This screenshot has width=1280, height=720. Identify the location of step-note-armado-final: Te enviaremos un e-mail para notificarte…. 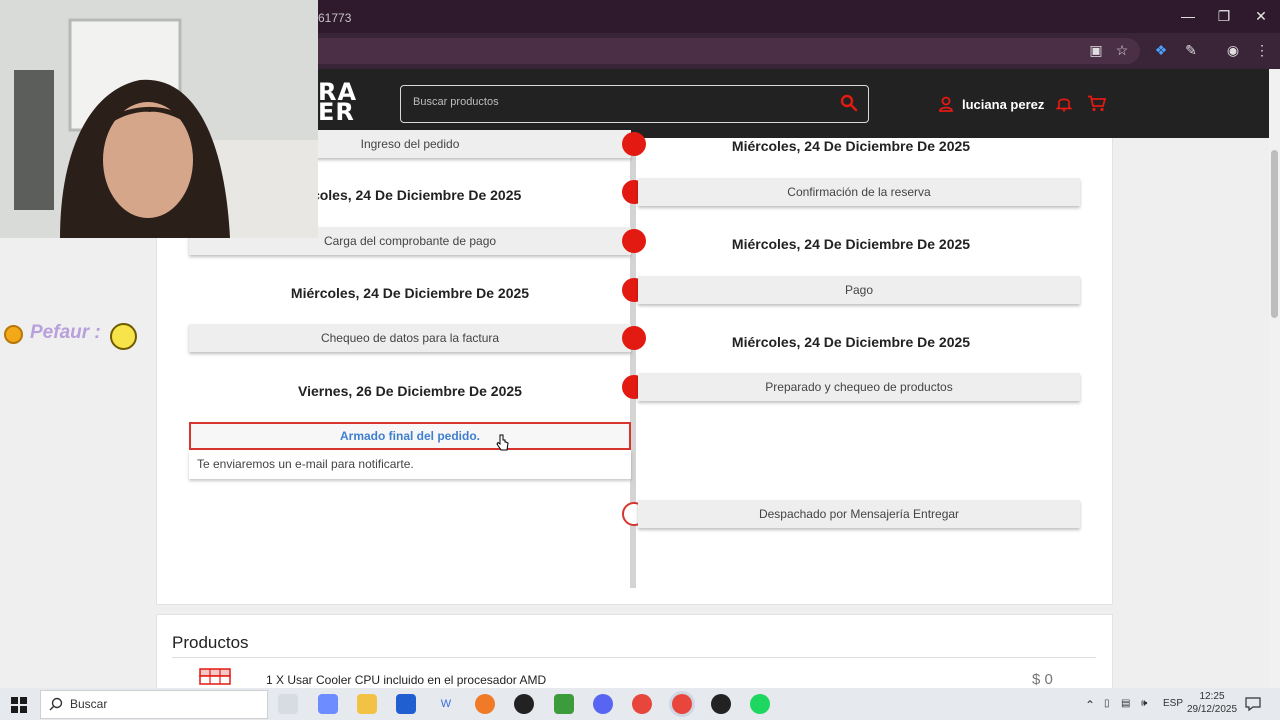
(410, 464).